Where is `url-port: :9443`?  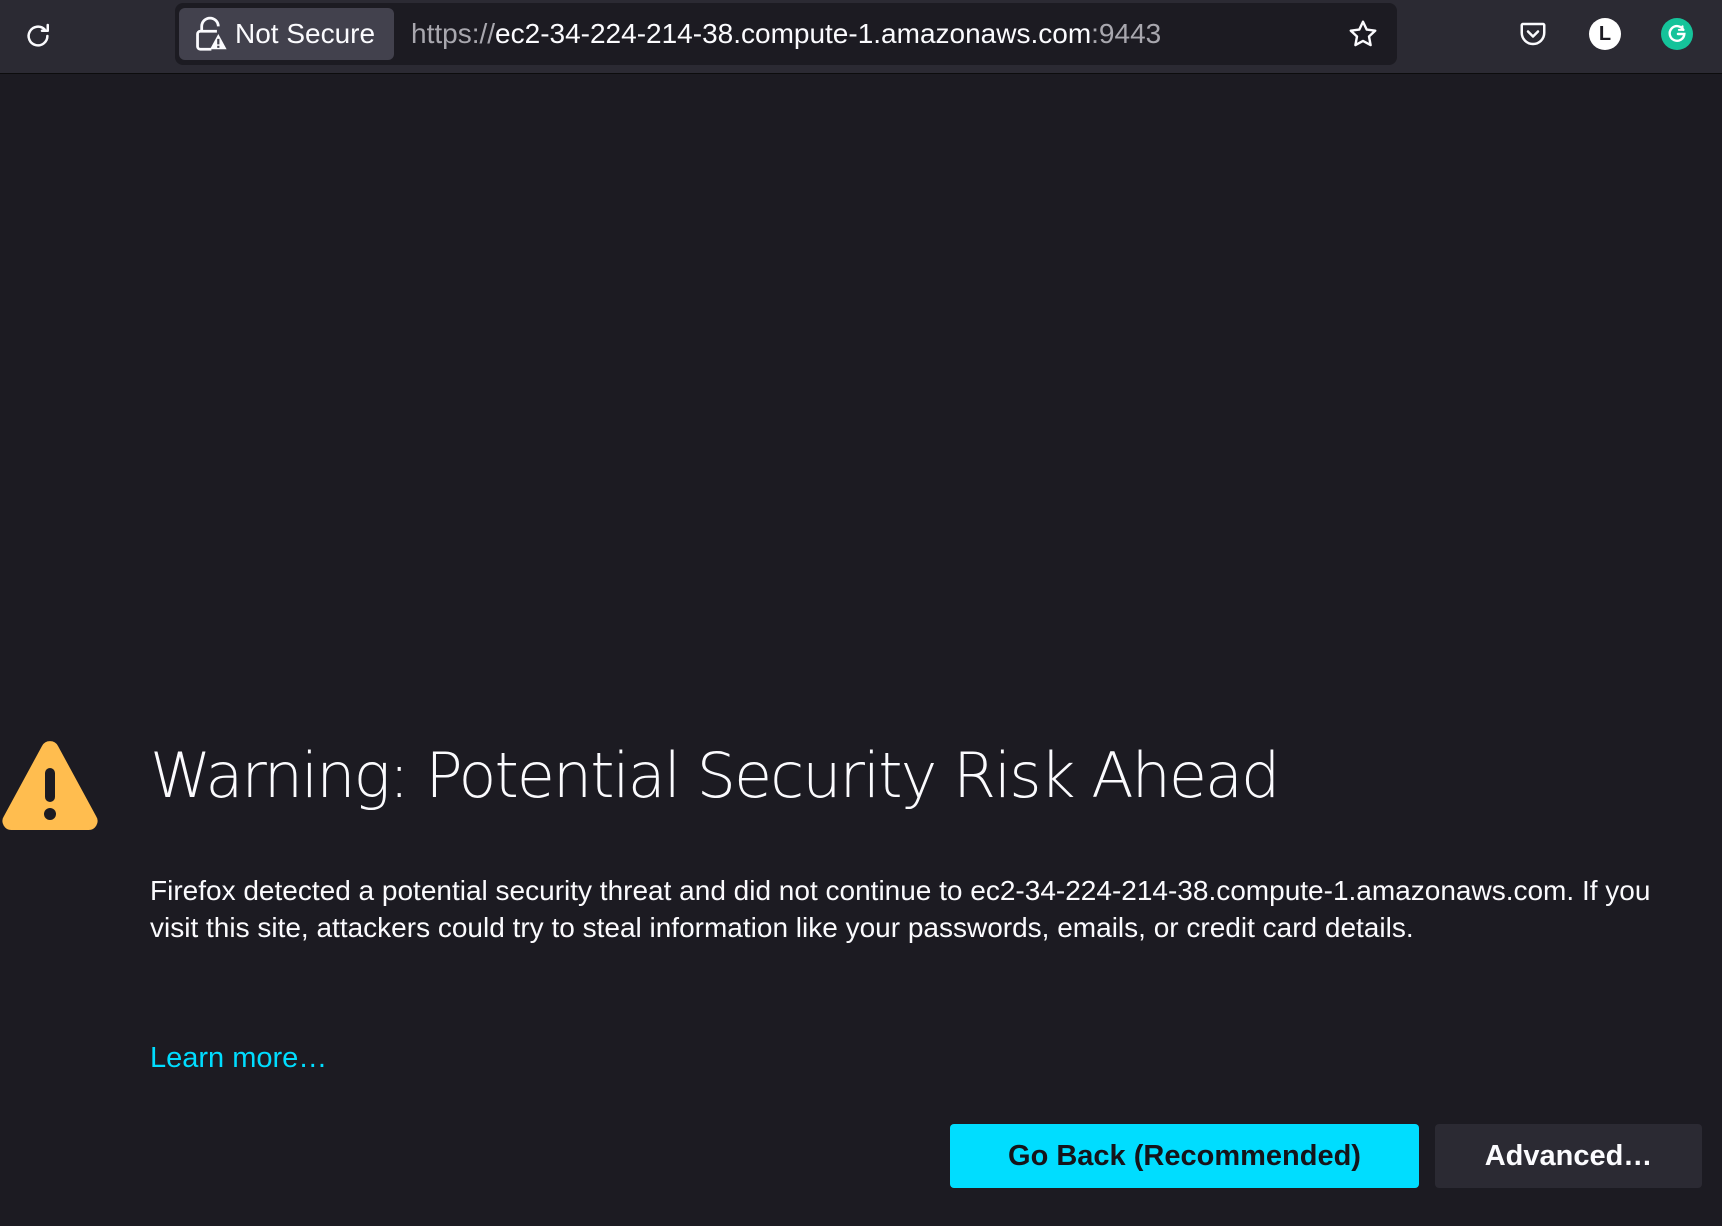 url-port: :9443 is located at coordinates (1126, 33).